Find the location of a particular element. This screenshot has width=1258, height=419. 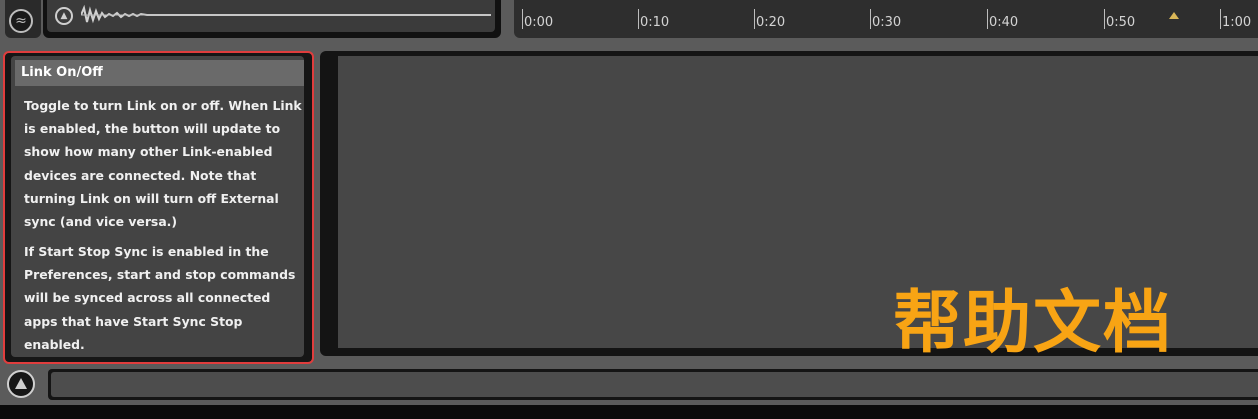

bottom-border is located at coordinates (629, 412).